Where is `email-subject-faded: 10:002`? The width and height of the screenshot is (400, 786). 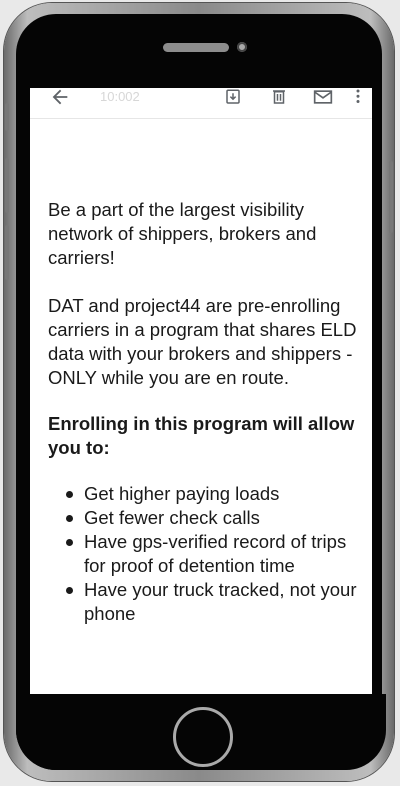
email-subject-faded: 10:002 is located at coordinates (120, 96).